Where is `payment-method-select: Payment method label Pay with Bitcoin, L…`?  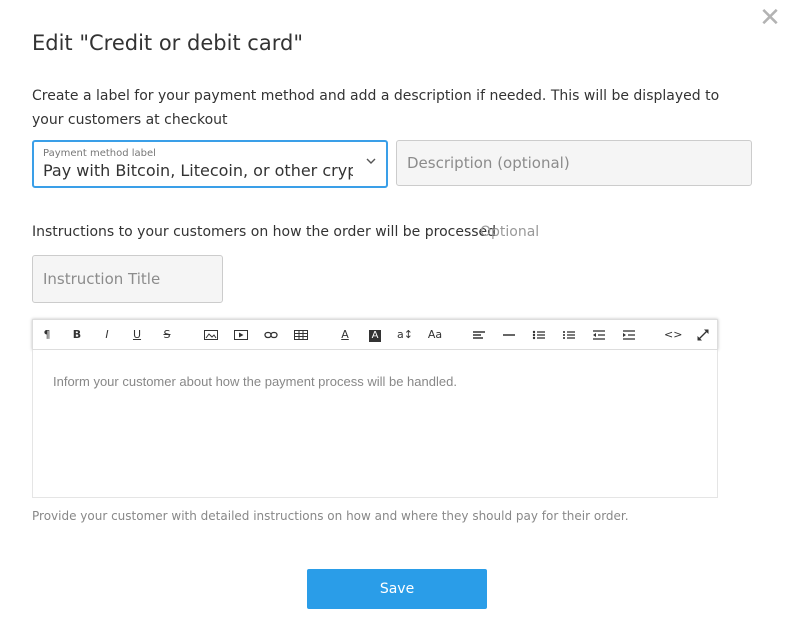
payment-method-select: Payment method label Pay with Bitcoin, L… is located at coordinates (210, 164).